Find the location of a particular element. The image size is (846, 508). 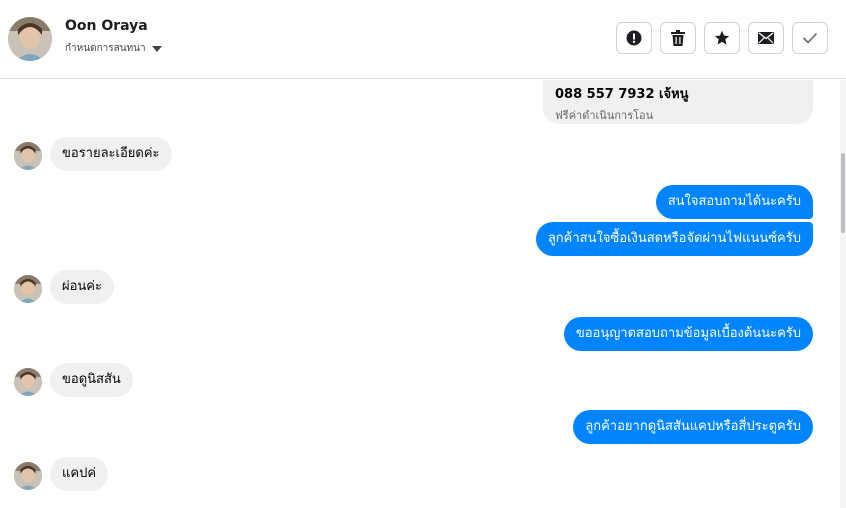

scrollbar-thumb is located at coordinates (843, 193).